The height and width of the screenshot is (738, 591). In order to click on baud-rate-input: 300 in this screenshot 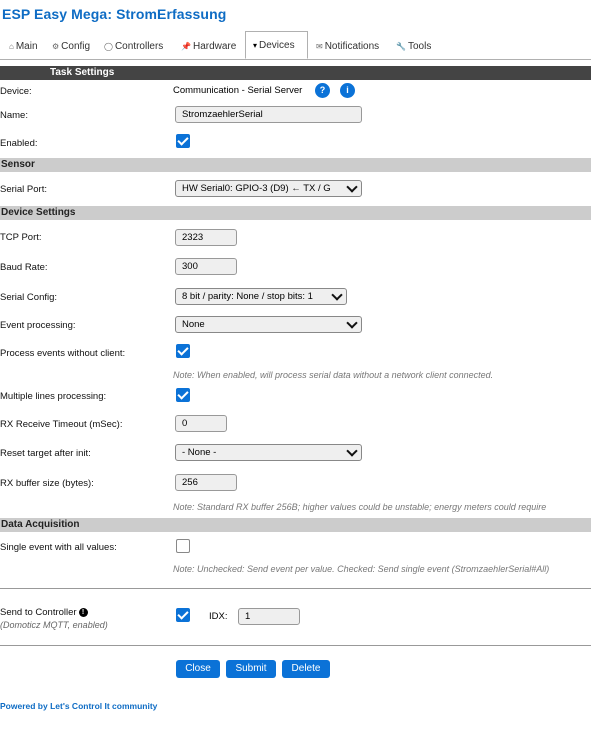, I will do `click(206, 266)`.